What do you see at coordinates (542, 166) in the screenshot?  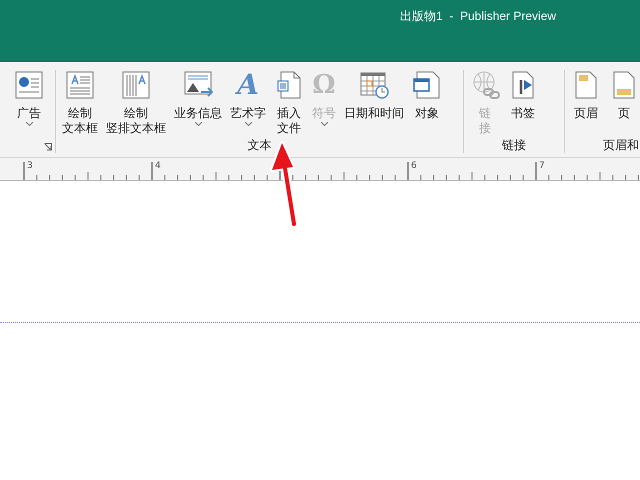 I see `ruler-number: 7` at bounding box center [542, 166].